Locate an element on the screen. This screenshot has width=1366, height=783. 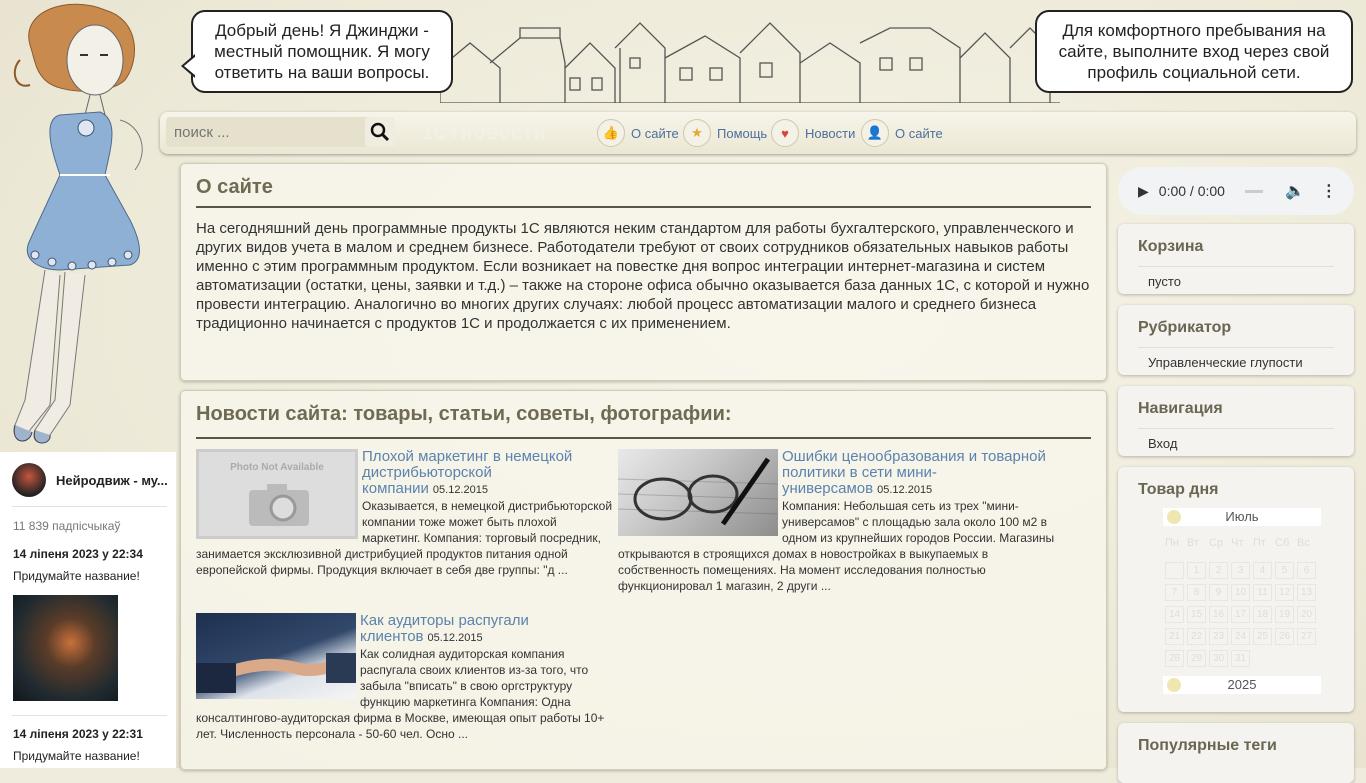
navigation-title: Навигация is located at coordinates (1180, 408).